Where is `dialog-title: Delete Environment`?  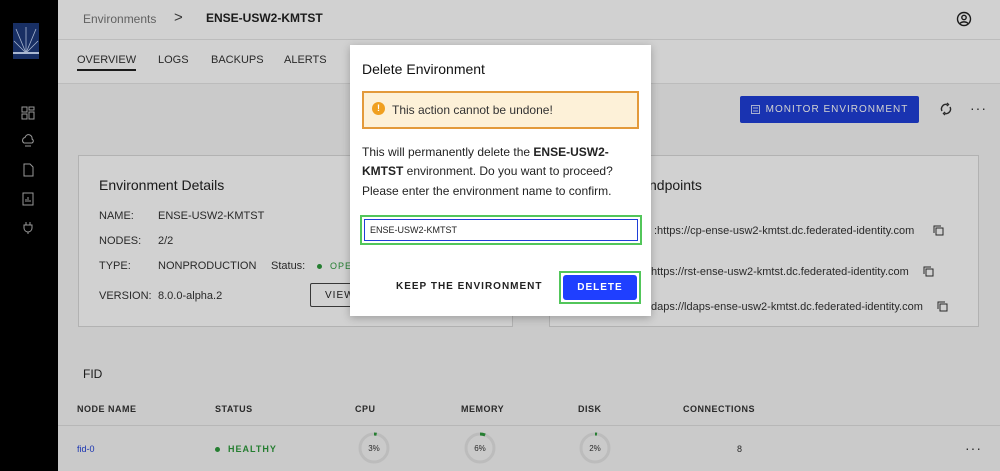
dialog-title: Delete Environment is located at coordinates (423, 69).